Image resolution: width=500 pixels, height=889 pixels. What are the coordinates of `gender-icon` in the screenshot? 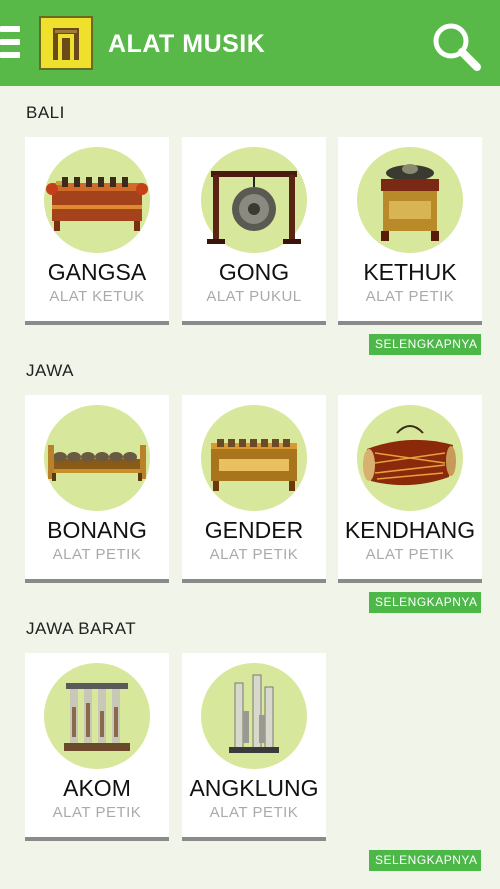 It's located at (254, 458).